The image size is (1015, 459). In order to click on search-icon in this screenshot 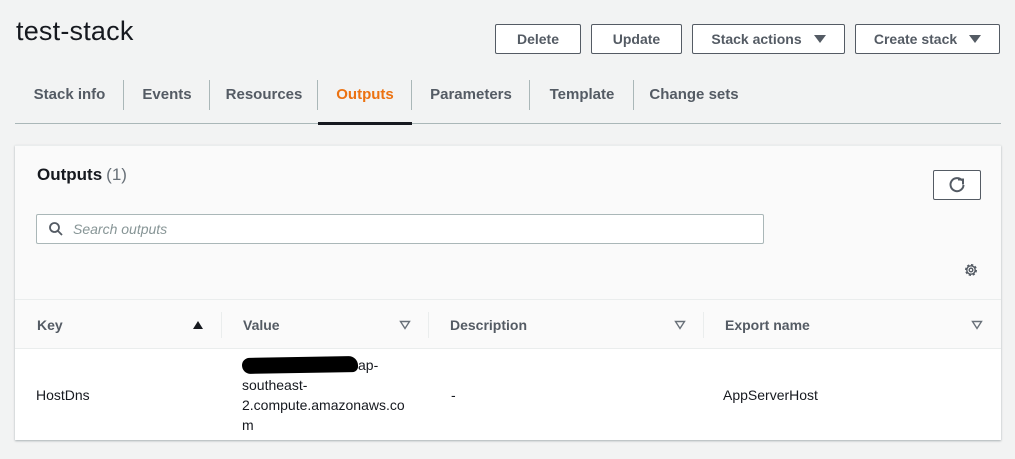, I will do `click(56, 229)`.